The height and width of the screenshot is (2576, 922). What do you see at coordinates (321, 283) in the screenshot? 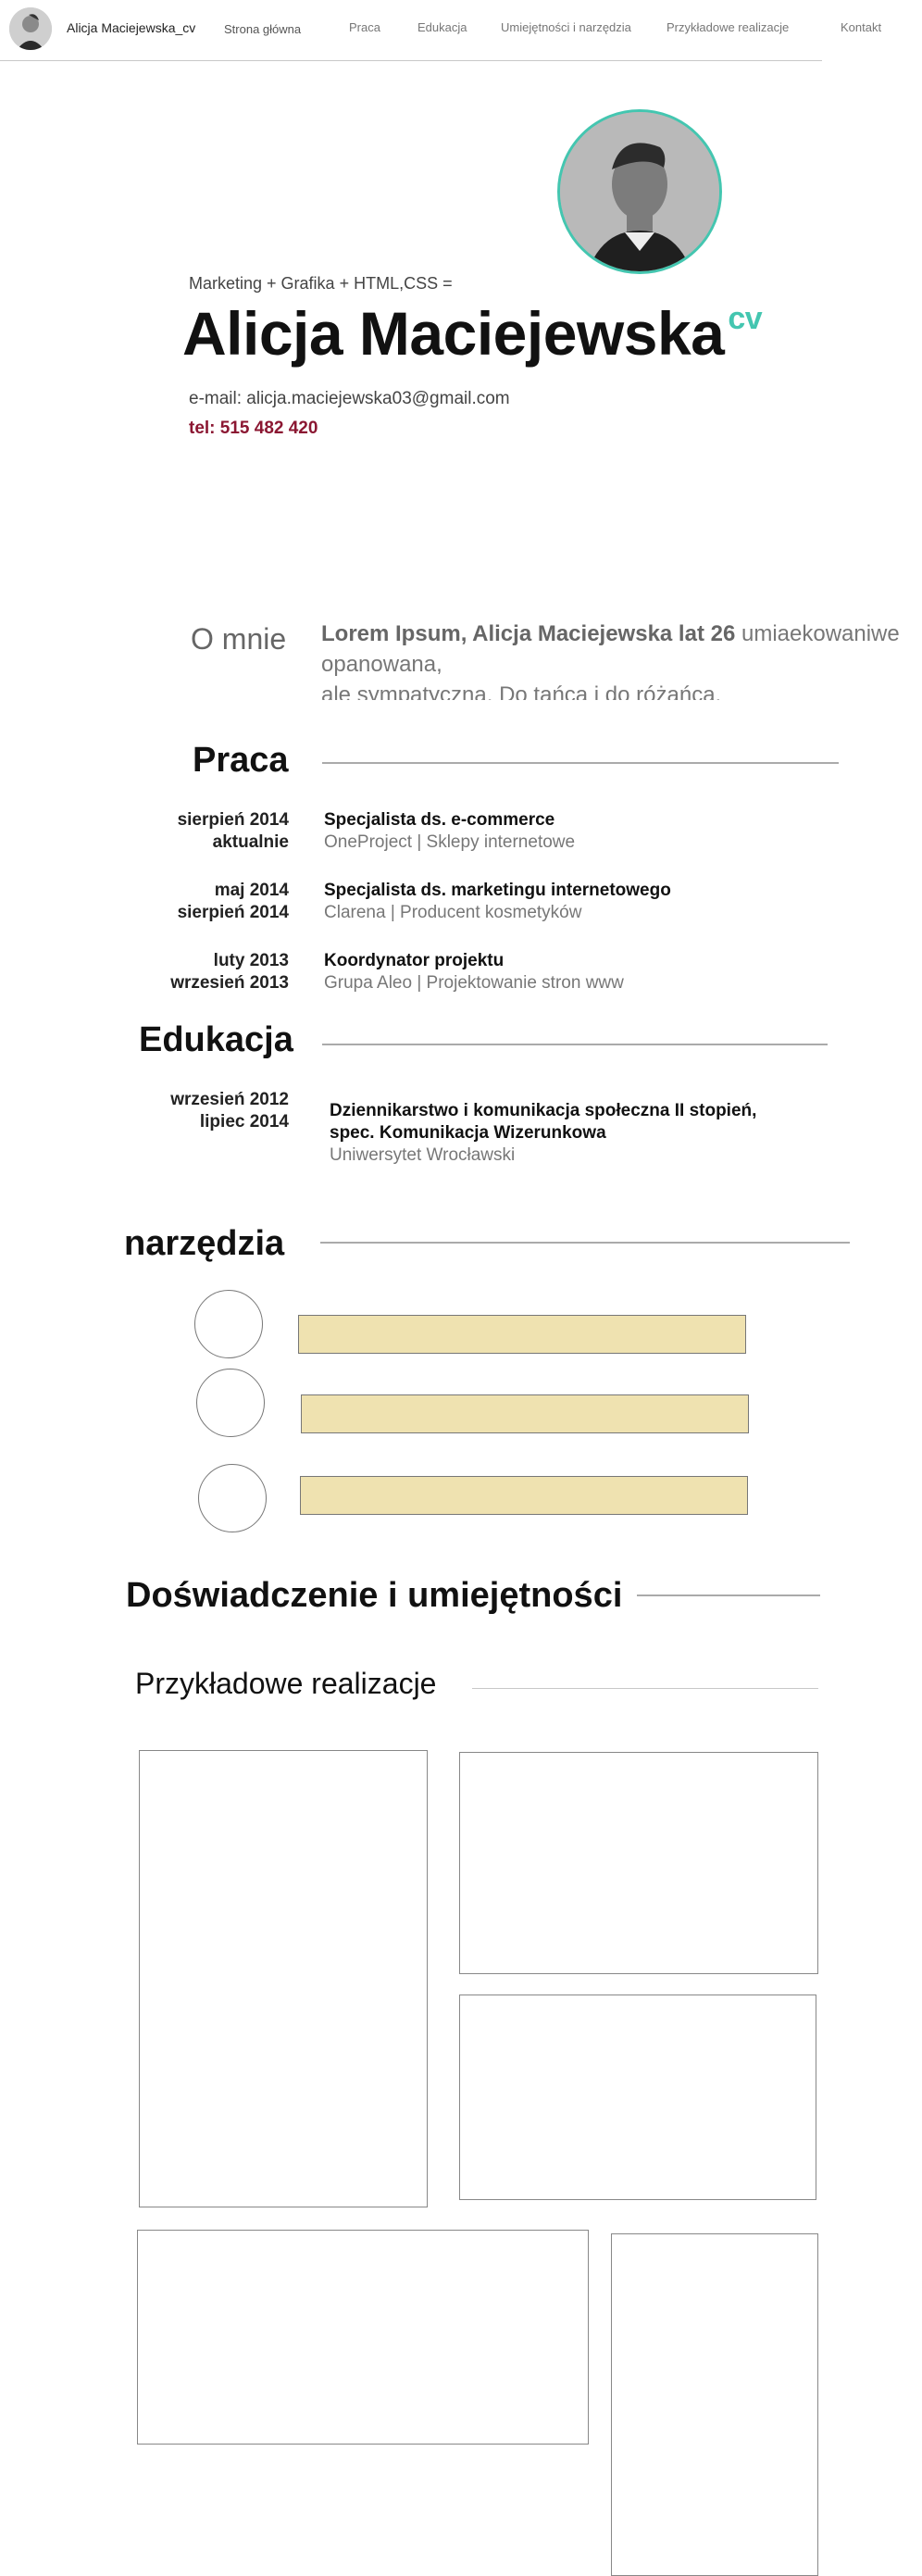
I see `hero-subtitle: Marketing + Grafika + HTML,CSS =` at bounding box center [321, 283].